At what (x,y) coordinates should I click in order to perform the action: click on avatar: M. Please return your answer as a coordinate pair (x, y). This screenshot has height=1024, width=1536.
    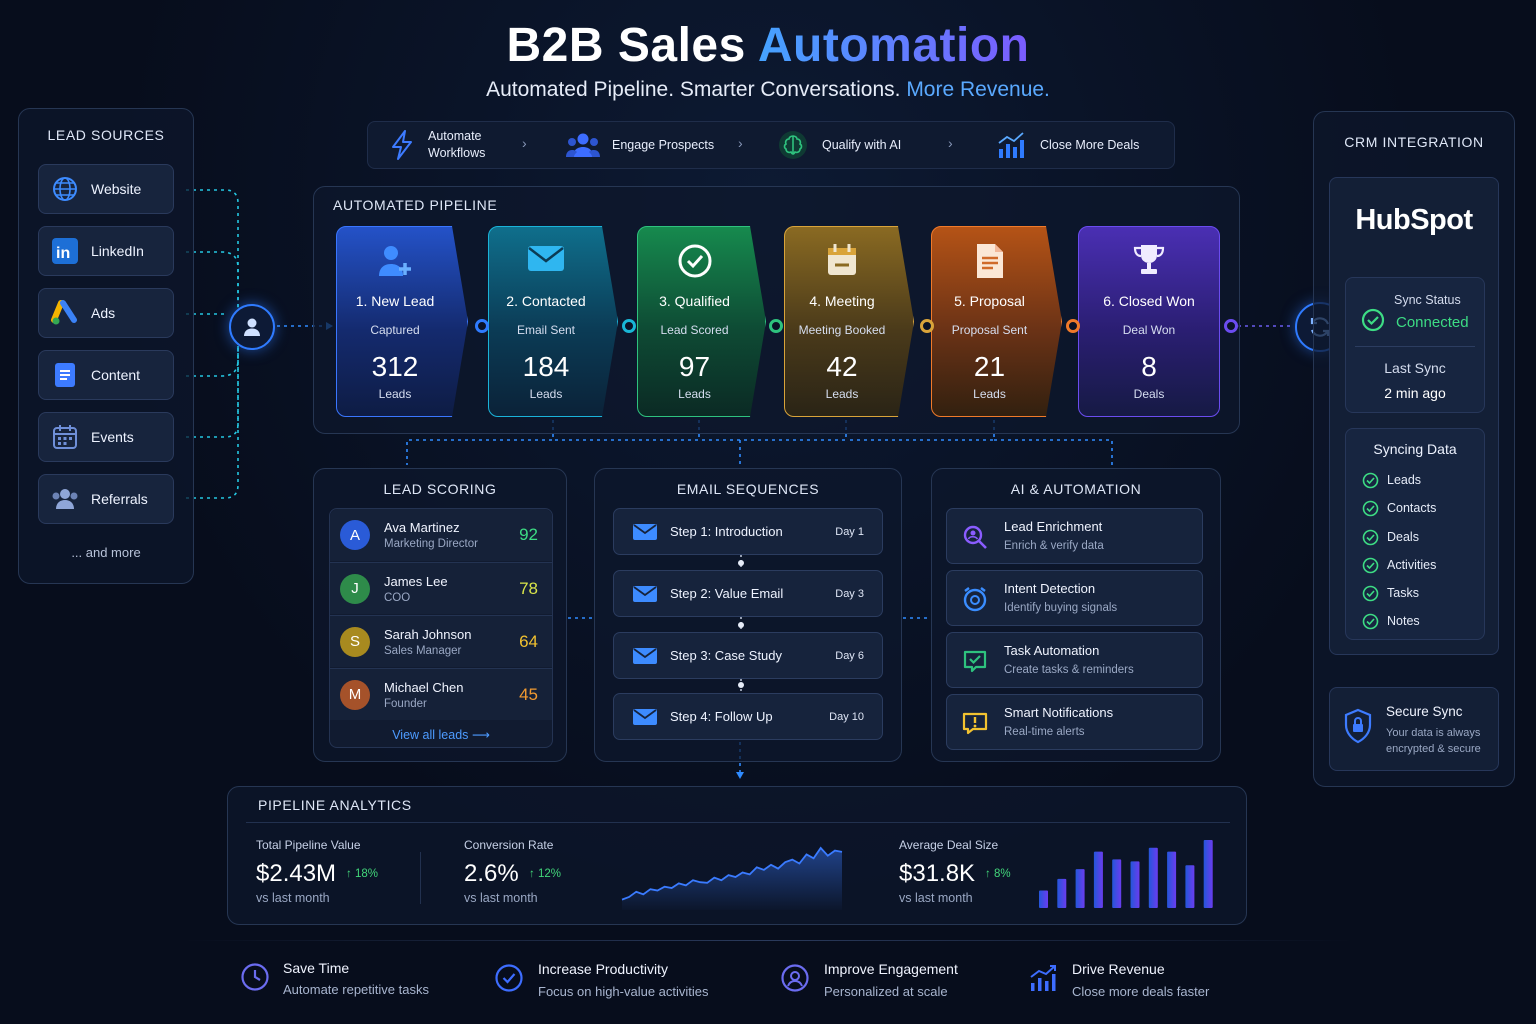
    Looking at the image, I should click on (355, 694).